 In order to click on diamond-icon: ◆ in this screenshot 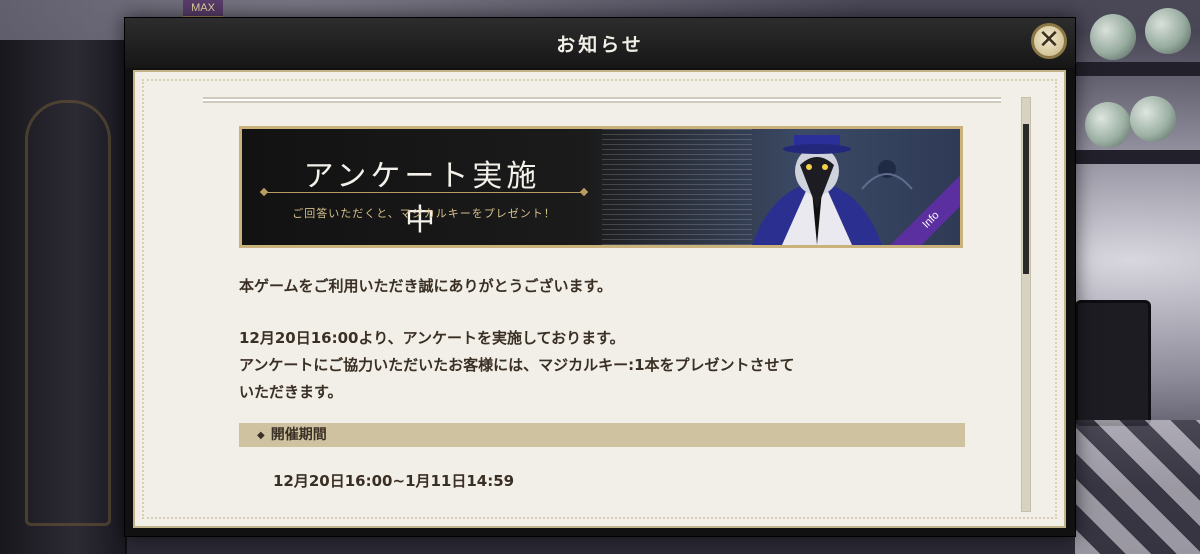, I will do `click(261, 435)`.